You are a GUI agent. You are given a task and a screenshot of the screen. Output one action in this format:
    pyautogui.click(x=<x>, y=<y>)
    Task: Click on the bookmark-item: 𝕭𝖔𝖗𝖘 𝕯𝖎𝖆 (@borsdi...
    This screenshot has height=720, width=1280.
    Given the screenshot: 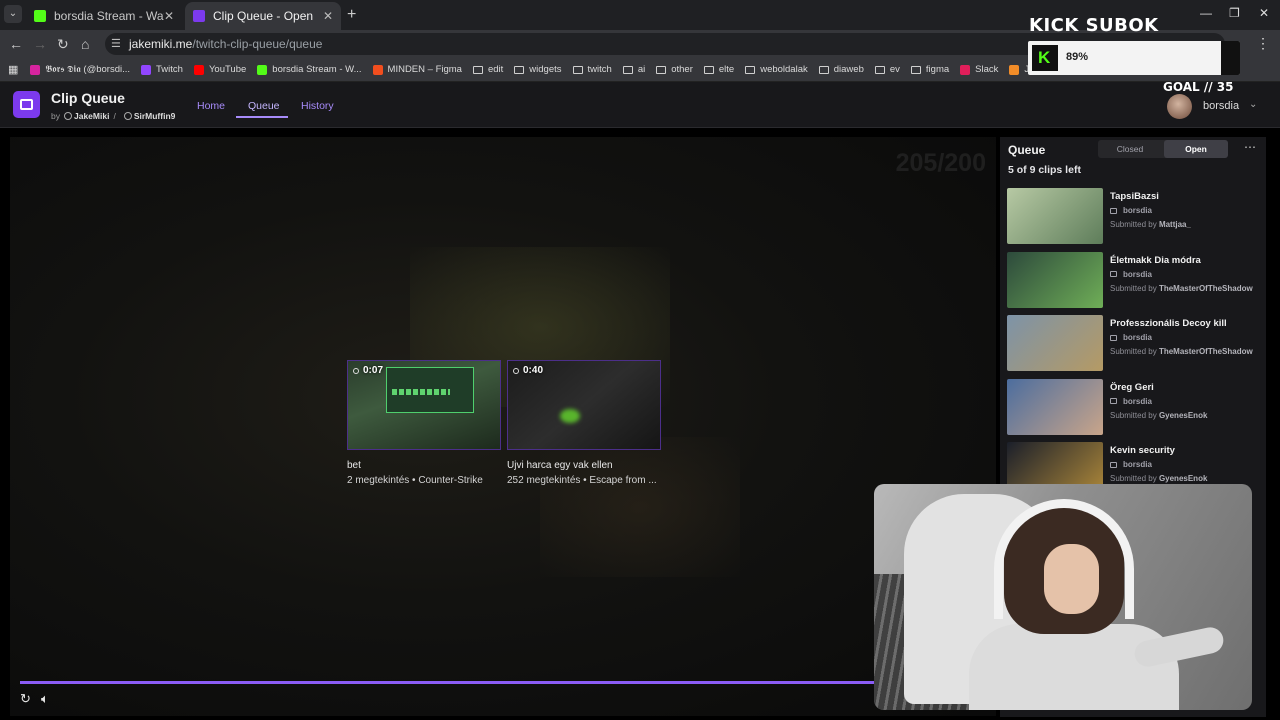 What is the action you would take?
    pyautogui.click(x=80, y=69)
    